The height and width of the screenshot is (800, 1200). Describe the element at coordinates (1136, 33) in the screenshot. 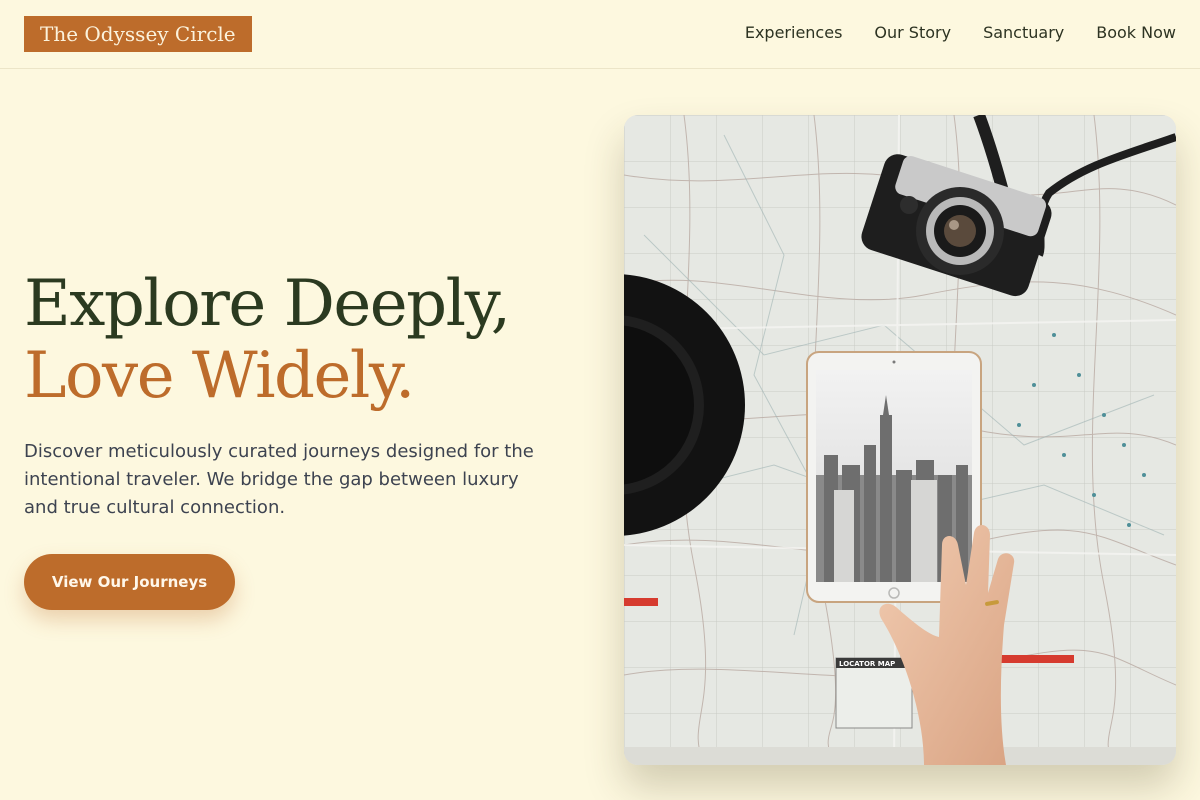

I see `nav-link-book-now: Book Now` at that location.